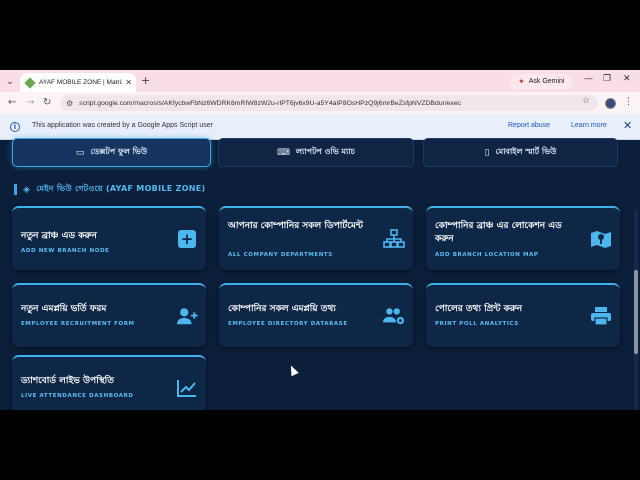 This screenshot has height=480, width=640. I want to click on mobile-icon: ▯, so click(487, 152).